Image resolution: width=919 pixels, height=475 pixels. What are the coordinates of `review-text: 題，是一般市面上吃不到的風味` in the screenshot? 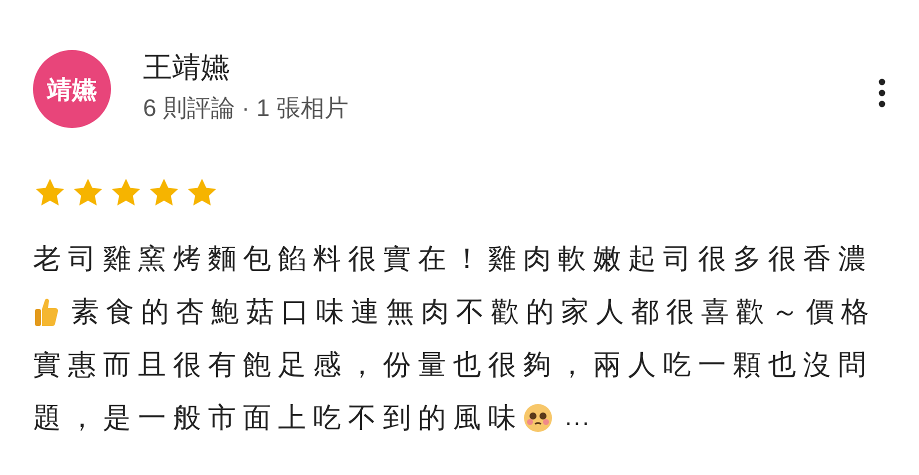 It's located at (278, 417).